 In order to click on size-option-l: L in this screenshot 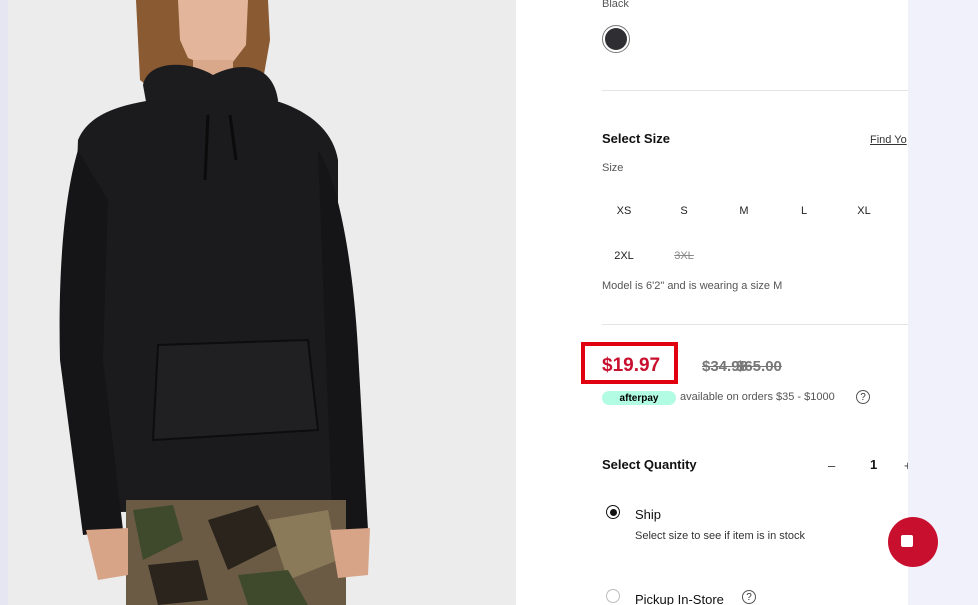, I will do `click(804, 211)`.